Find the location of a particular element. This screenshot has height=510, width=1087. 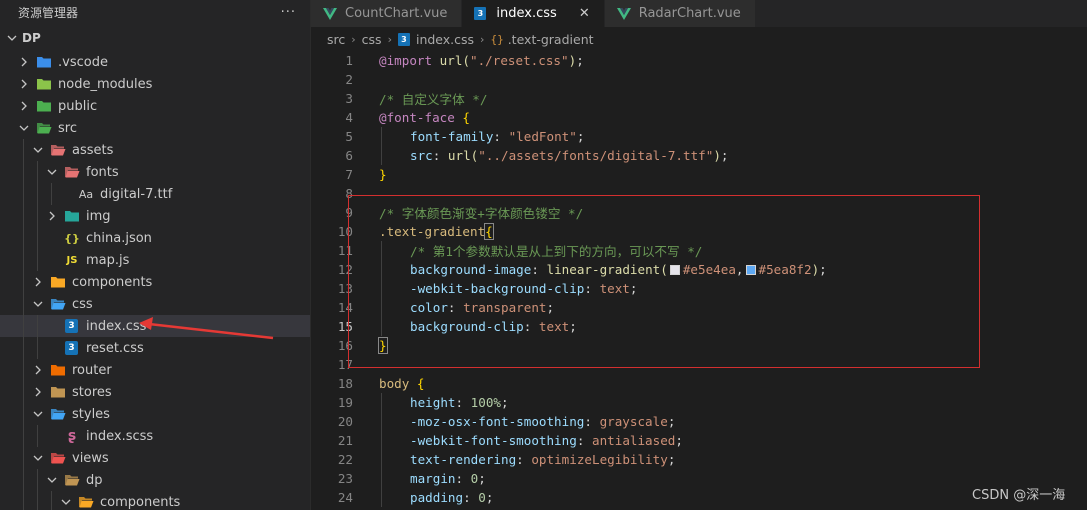

token: } is located at coordinates (383, 174).